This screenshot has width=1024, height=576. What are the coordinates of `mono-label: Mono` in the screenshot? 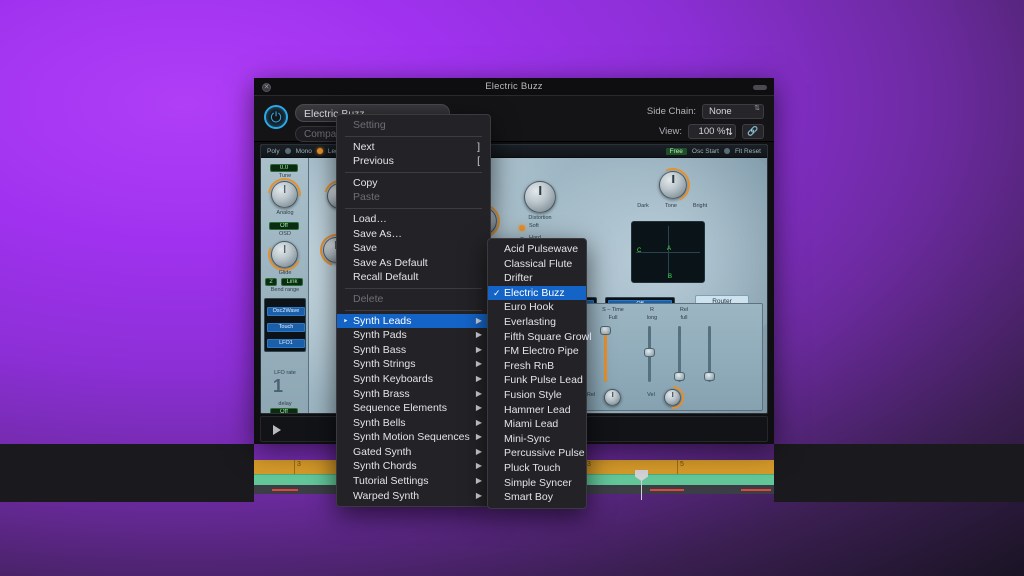 It's located at (304, 151).